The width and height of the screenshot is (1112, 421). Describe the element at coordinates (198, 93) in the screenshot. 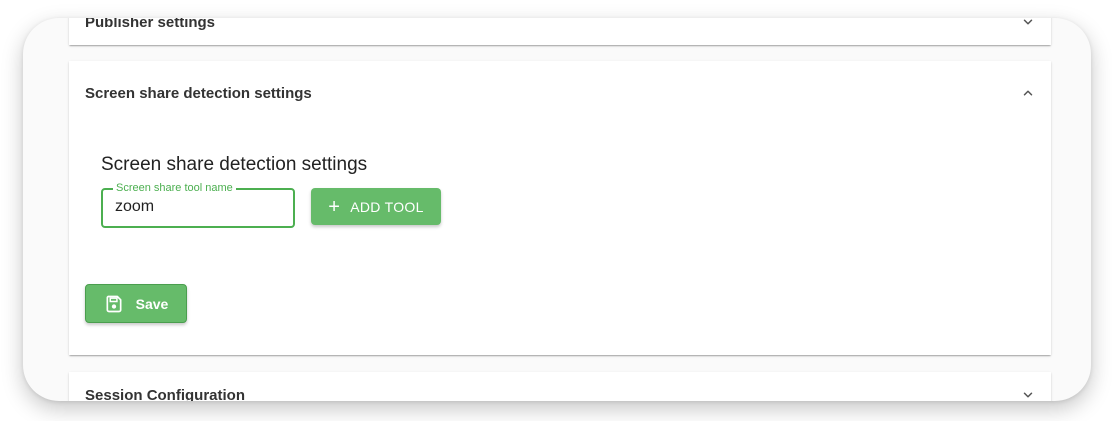

I see `accordion-title-screen-share: Screen share detection settings` at that location.